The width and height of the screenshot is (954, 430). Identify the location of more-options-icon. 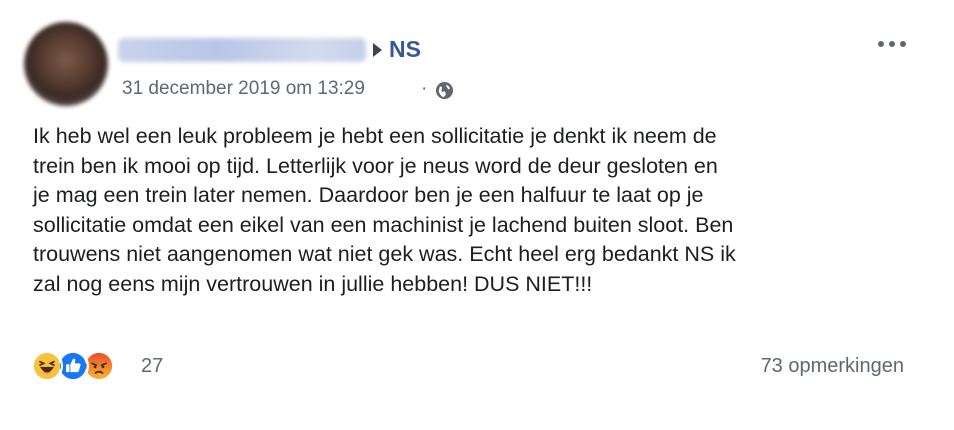
(893, 44).